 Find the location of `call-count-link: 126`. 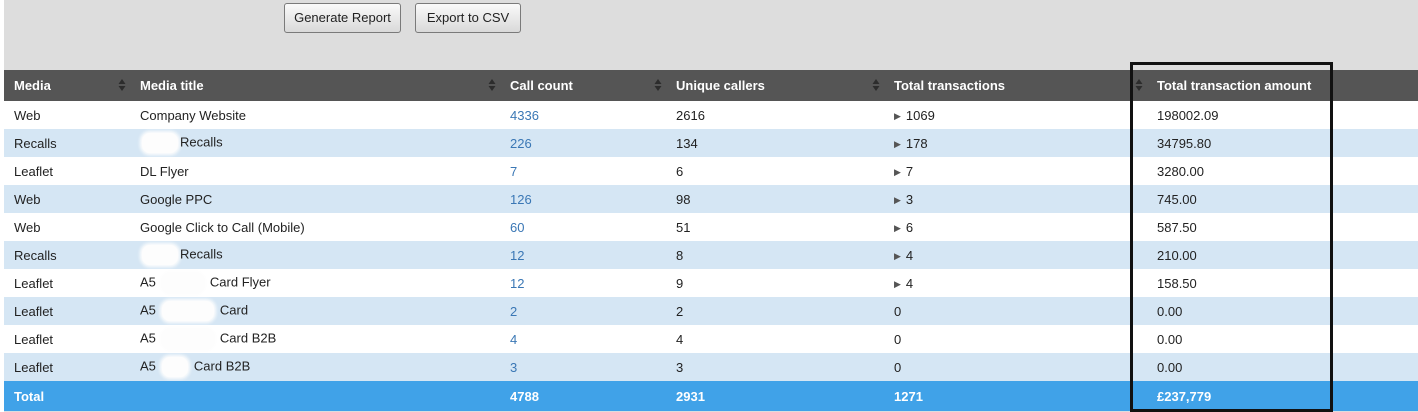

call-count-link: 126 is located at coordinates (583, 199).